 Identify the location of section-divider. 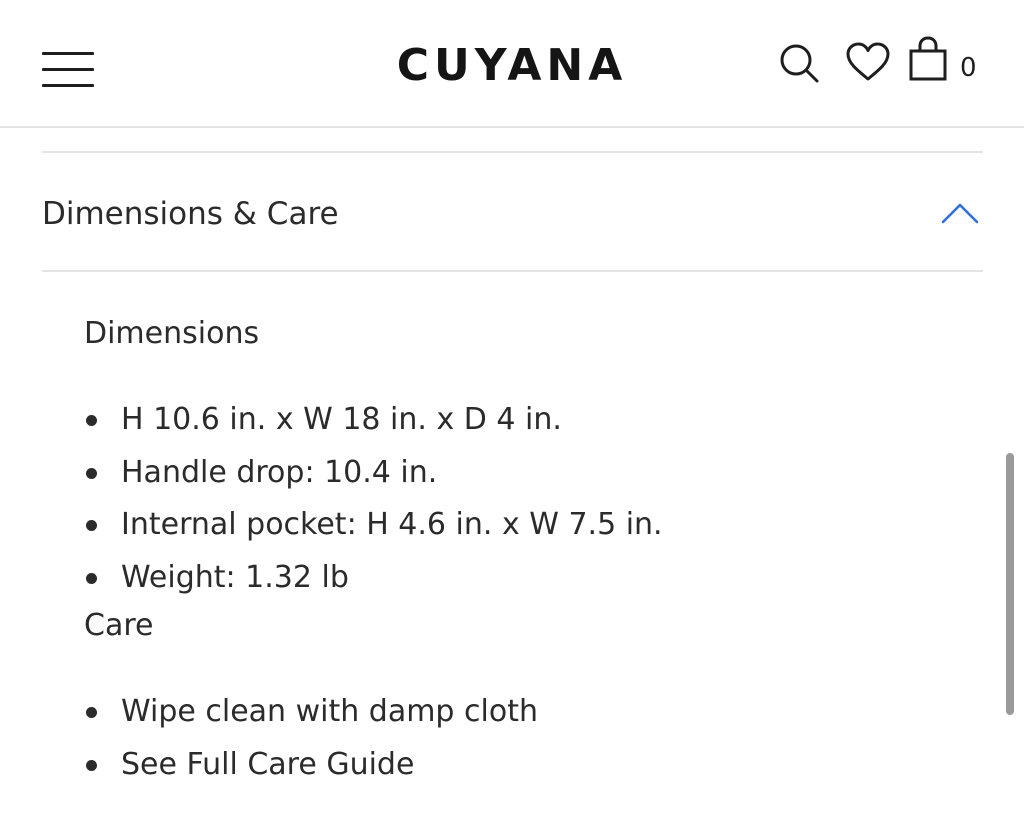
(512, 152).